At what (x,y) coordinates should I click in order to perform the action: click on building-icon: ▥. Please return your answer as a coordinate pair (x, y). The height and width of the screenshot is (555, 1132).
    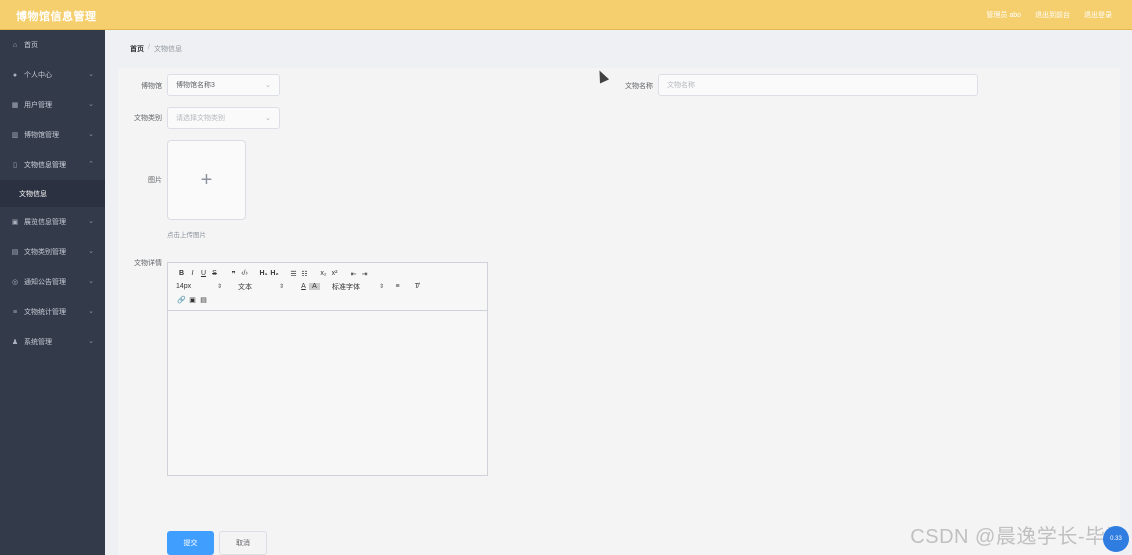
    Looking at the image, I should click on (15, 135).